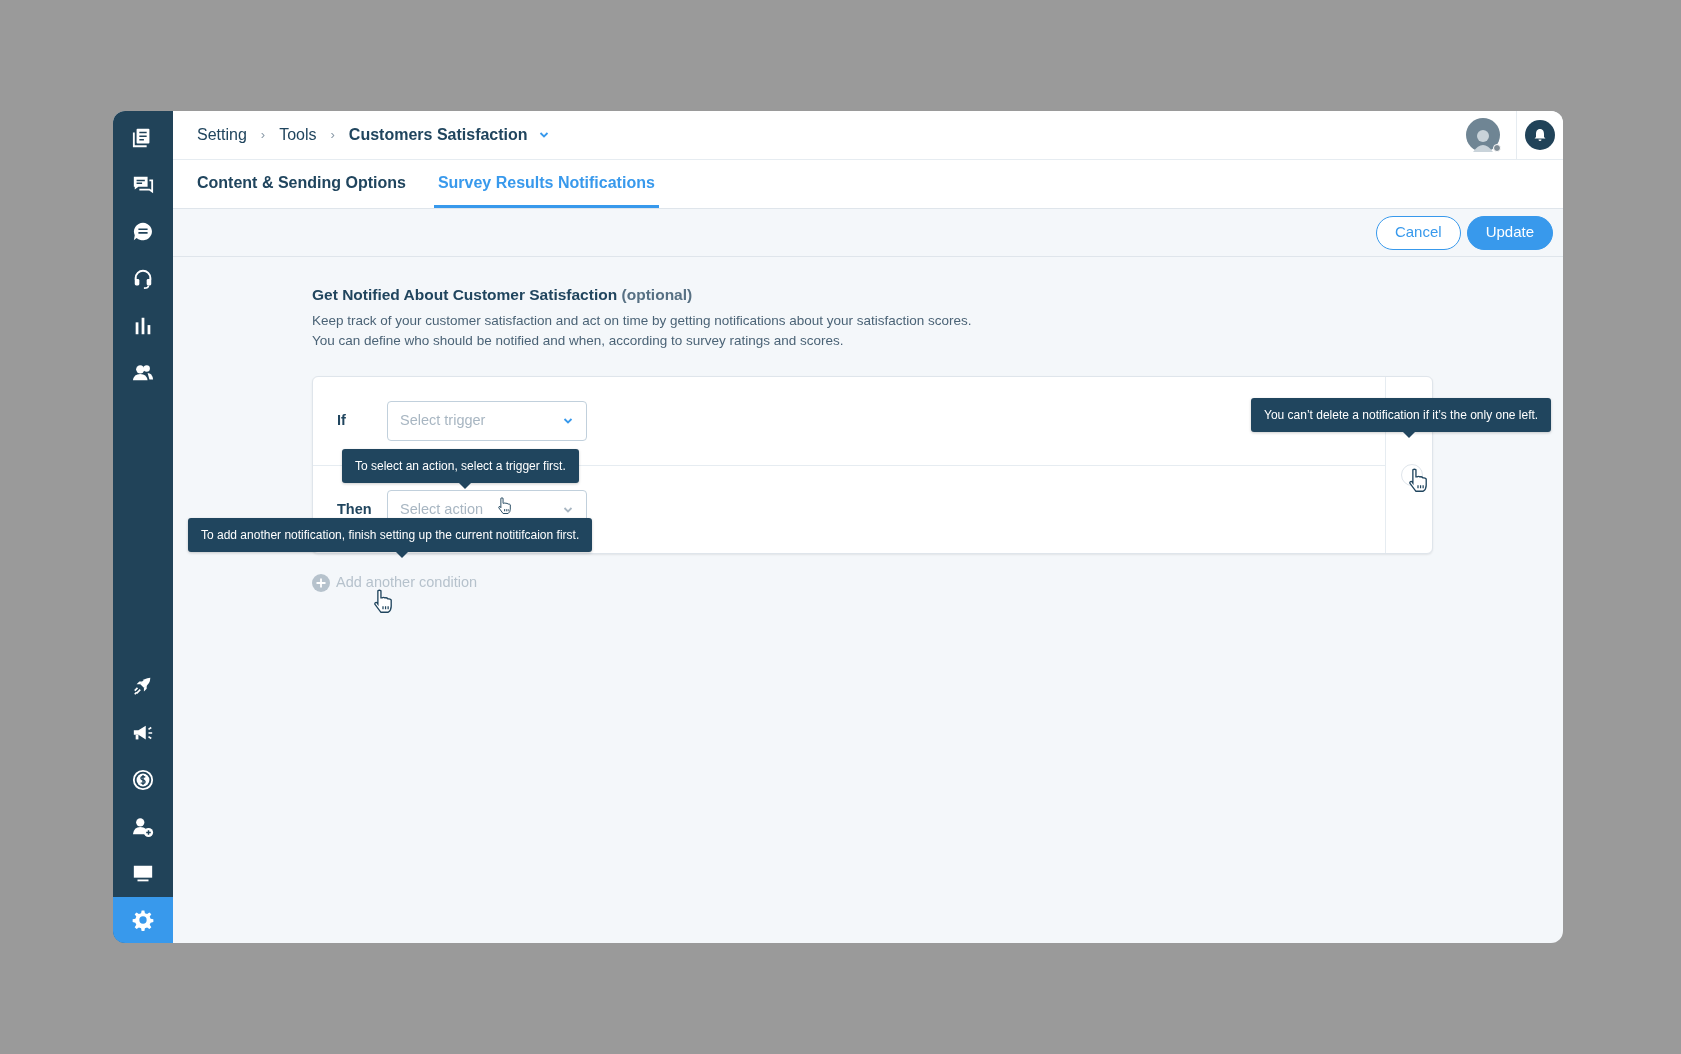  What do you see at coordinates (1509, 232) in the screenshot?
I see `update-button: Update` at bounding box center [1509, 232].